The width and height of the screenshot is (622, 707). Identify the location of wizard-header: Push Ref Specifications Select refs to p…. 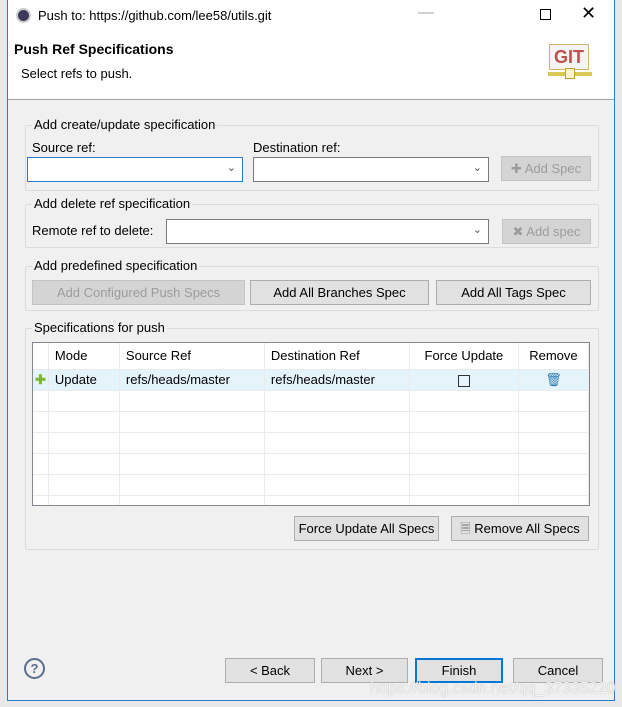
(311, 66).